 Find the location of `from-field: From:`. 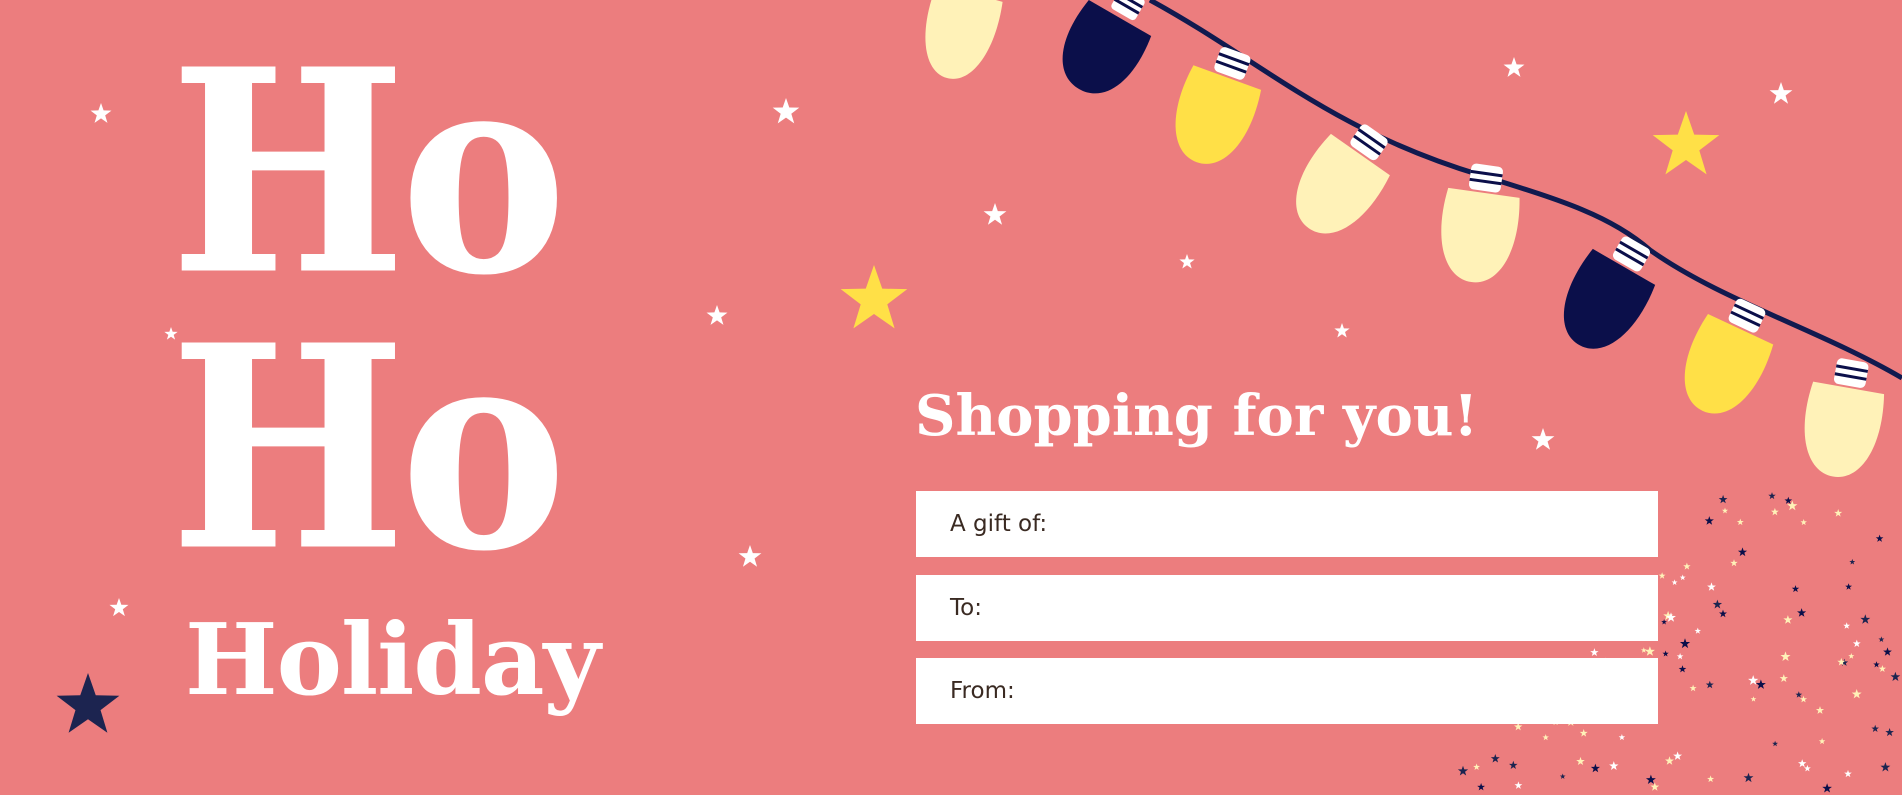

from-field: From: is located at coordinates (1287, 691).